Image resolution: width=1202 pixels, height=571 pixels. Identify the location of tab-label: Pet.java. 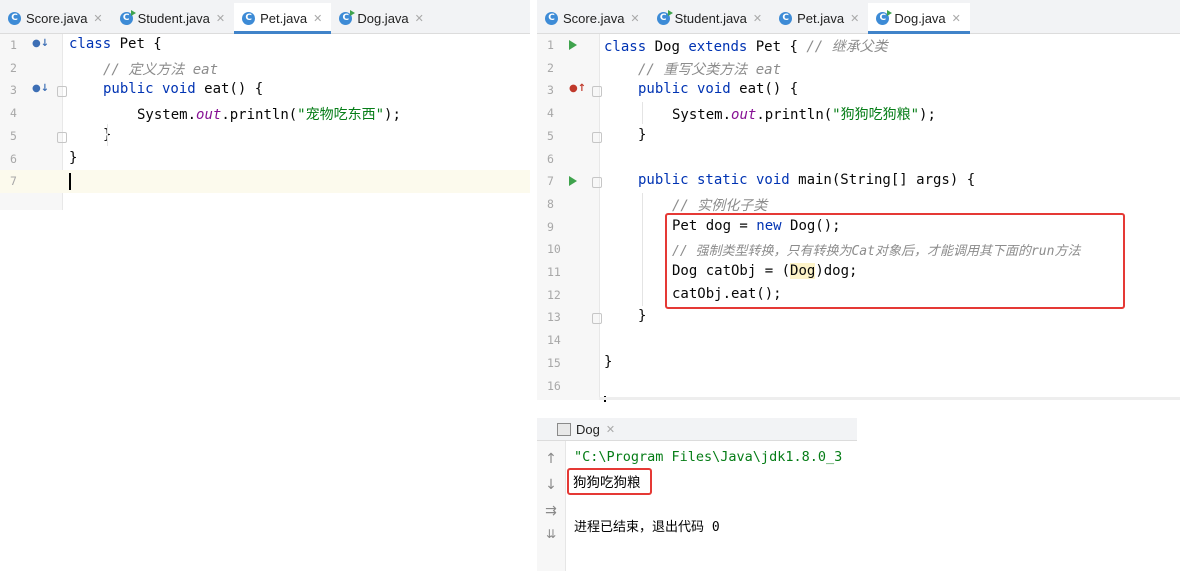
(821, 18).